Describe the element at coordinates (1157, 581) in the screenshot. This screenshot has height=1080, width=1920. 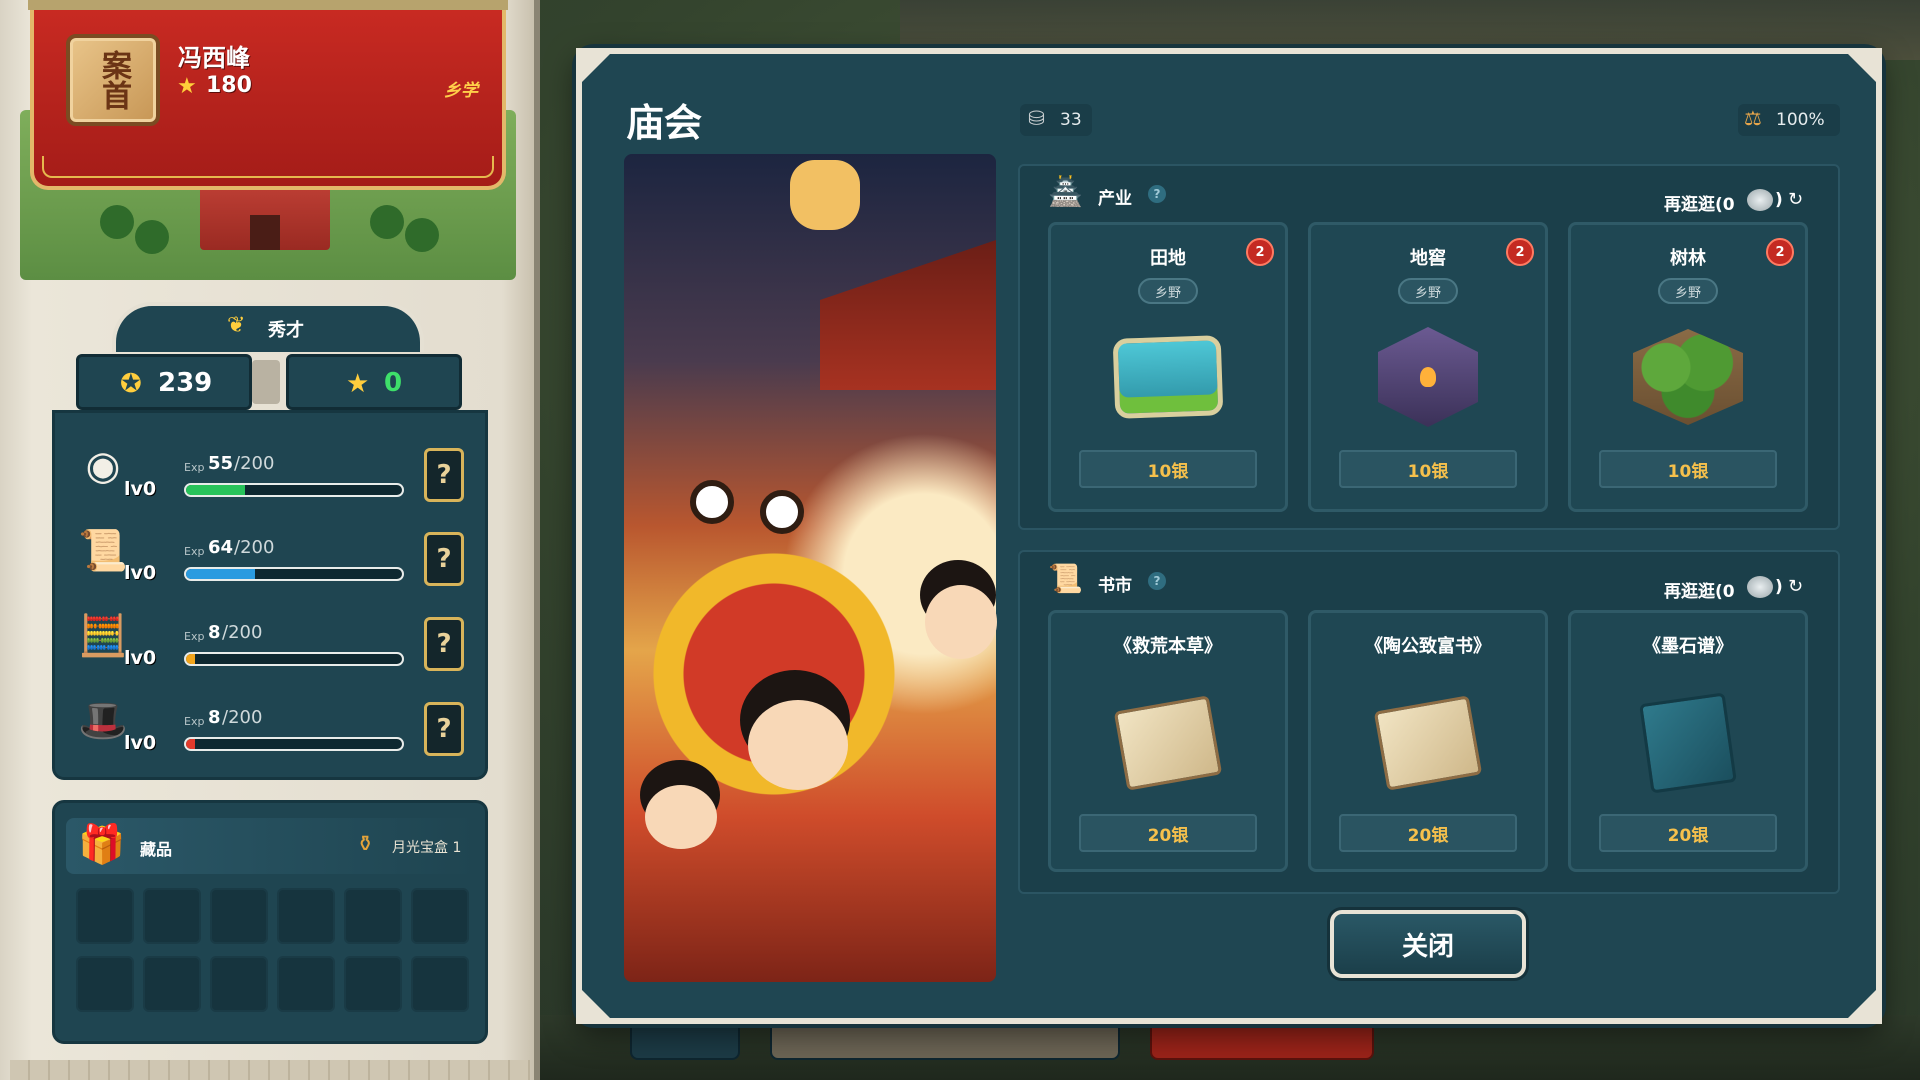
I see `book-market-help-icon: ?` at that location.